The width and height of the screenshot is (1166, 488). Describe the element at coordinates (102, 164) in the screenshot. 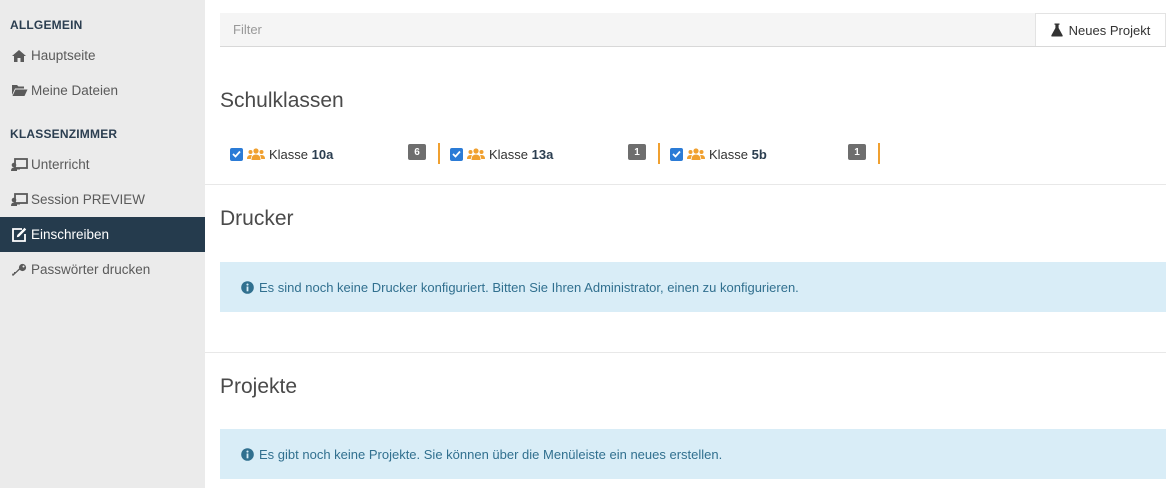

I see `nav-item-unterricht: Unterricht` at that location.